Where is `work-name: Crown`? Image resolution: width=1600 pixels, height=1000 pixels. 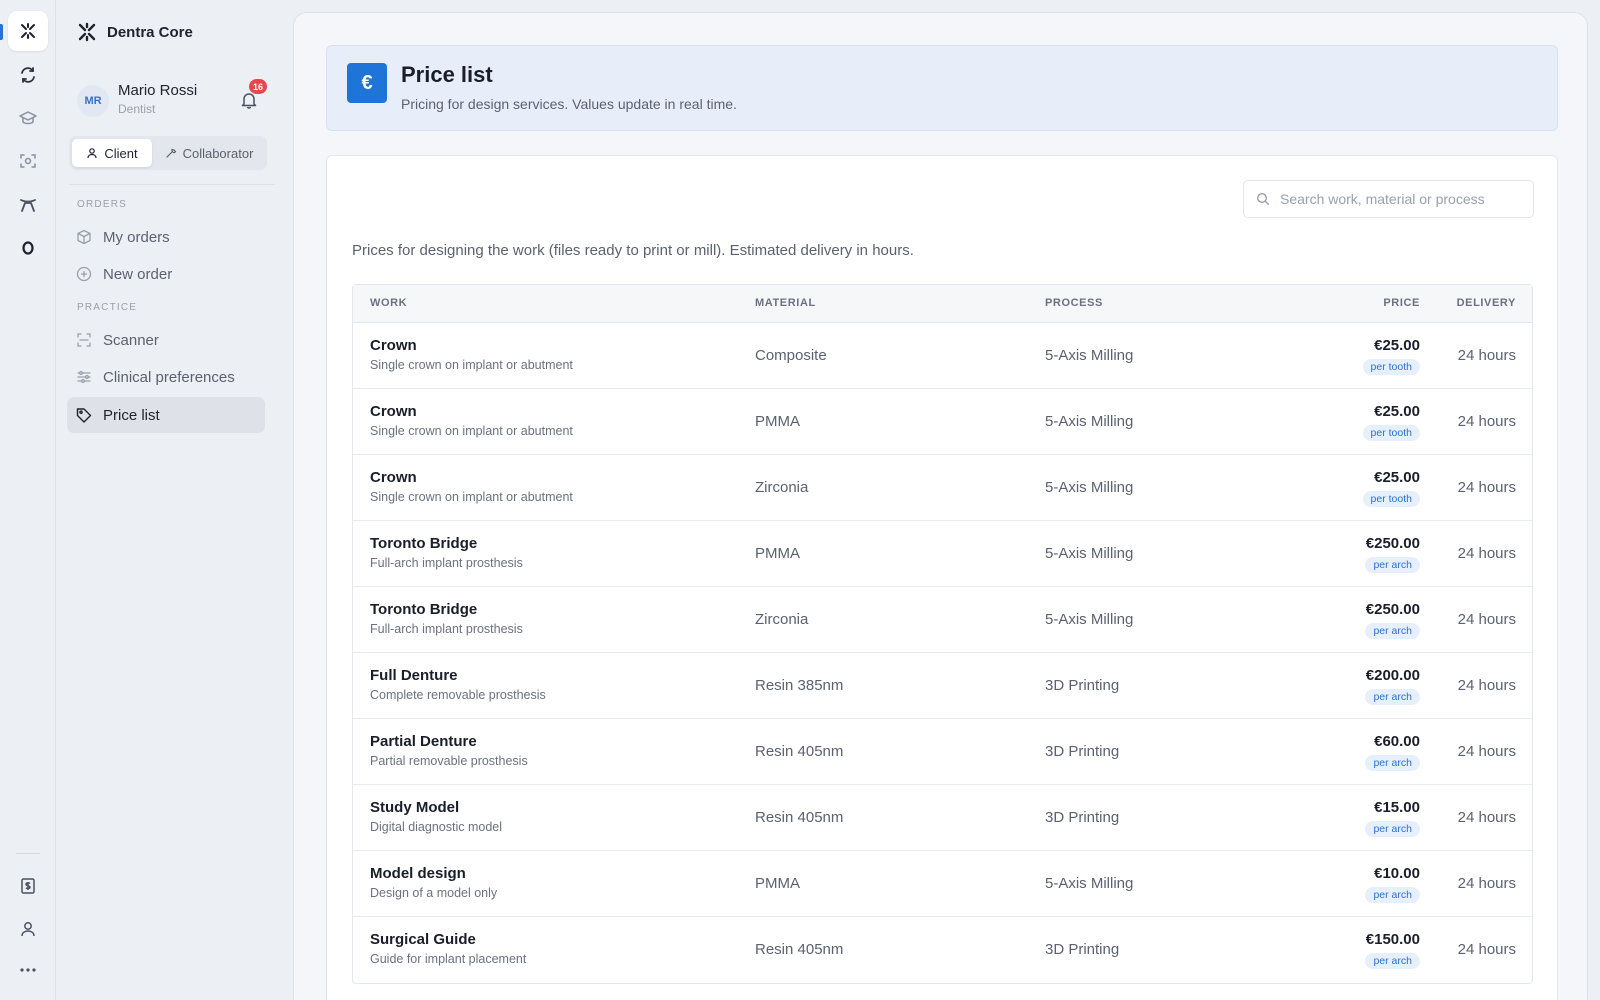 work-name: Crown is located at coordinates (393, 411).